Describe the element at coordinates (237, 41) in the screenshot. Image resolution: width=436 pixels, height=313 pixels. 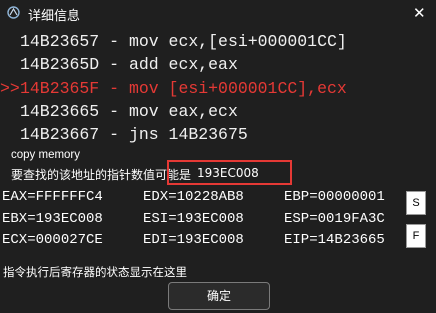
I see `instruction-text: mov ecx,[esi+000001CC]` at that location.